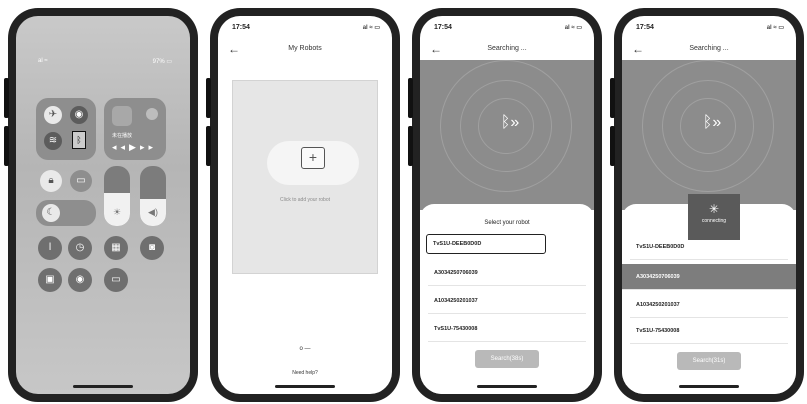  Describe the element at coordinates (116, 248) in the screenshot. I see `calculator-icon: ▦` at that location.